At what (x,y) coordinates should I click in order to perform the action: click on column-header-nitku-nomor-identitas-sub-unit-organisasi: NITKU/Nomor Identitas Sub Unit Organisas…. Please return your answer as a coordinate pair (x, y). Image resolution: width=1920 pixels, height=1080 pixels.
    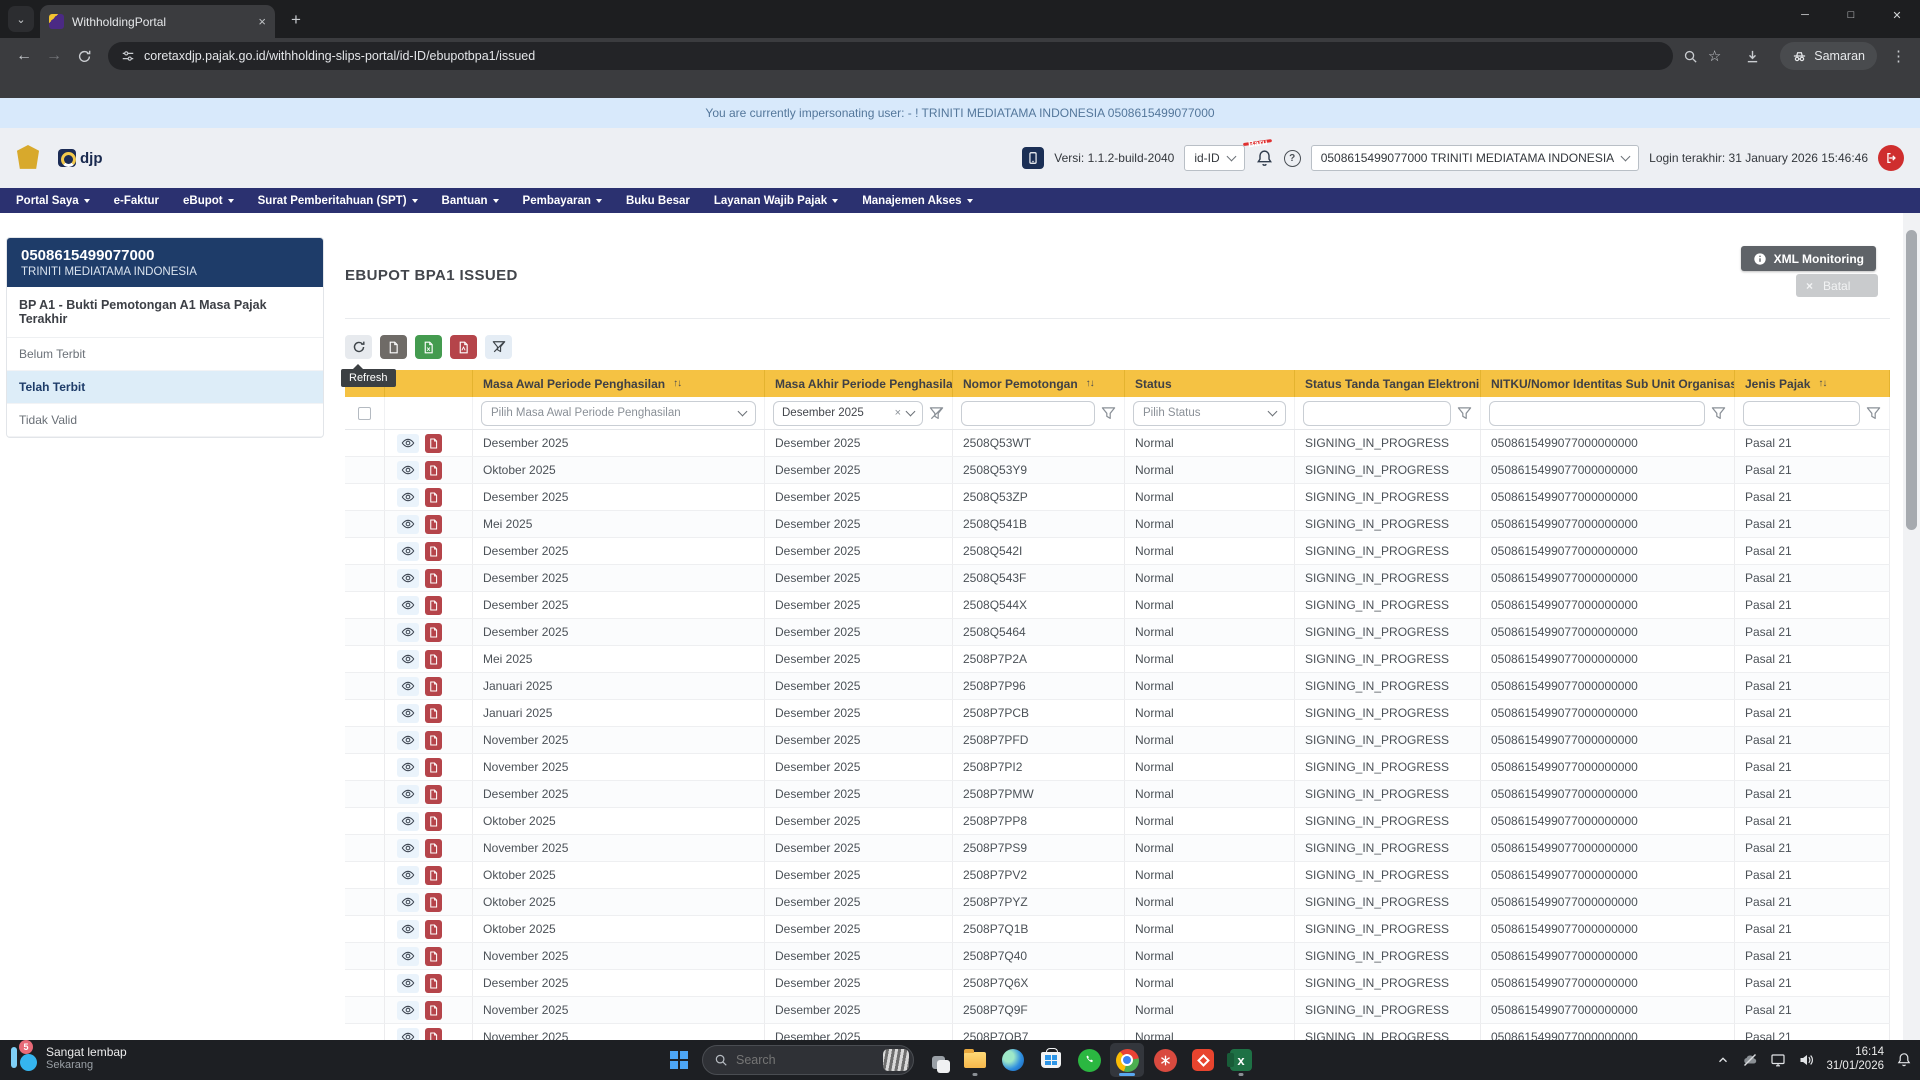
    Looking at the image, I should click on (1608, 383).